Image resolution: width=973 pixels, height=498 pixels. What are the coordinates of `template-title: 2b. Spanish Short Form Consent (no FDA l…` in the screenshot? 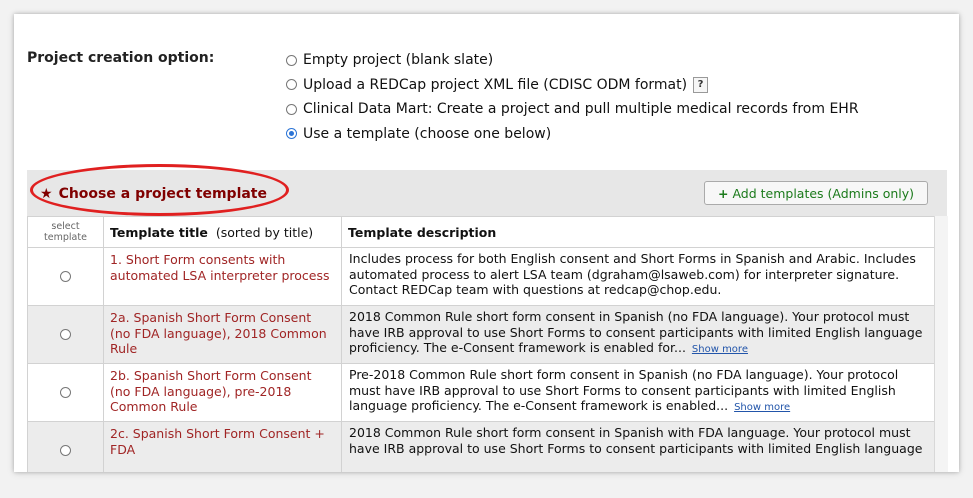 It's located at (222, 392).